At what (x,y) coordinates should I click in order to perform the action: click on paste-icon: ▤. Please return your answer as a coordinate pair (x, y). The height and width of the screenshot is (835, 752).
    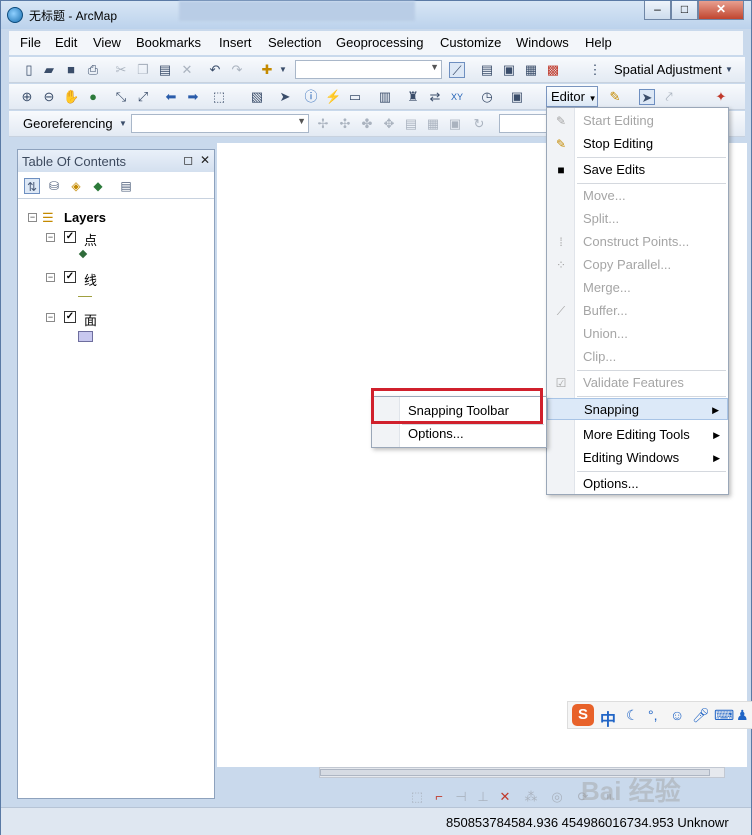
    Looking at the image, I should click on (165, 70).